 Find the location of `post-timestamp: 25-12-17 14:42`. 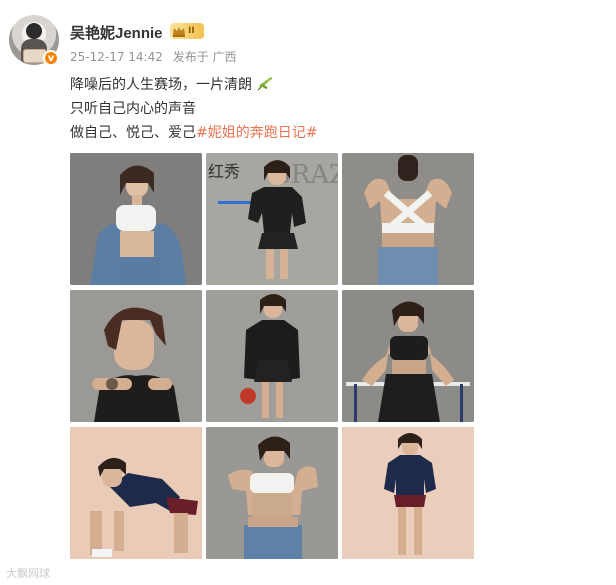

post-timestamp: 25-12-17 14:42 is located at coordinates (116, 57).